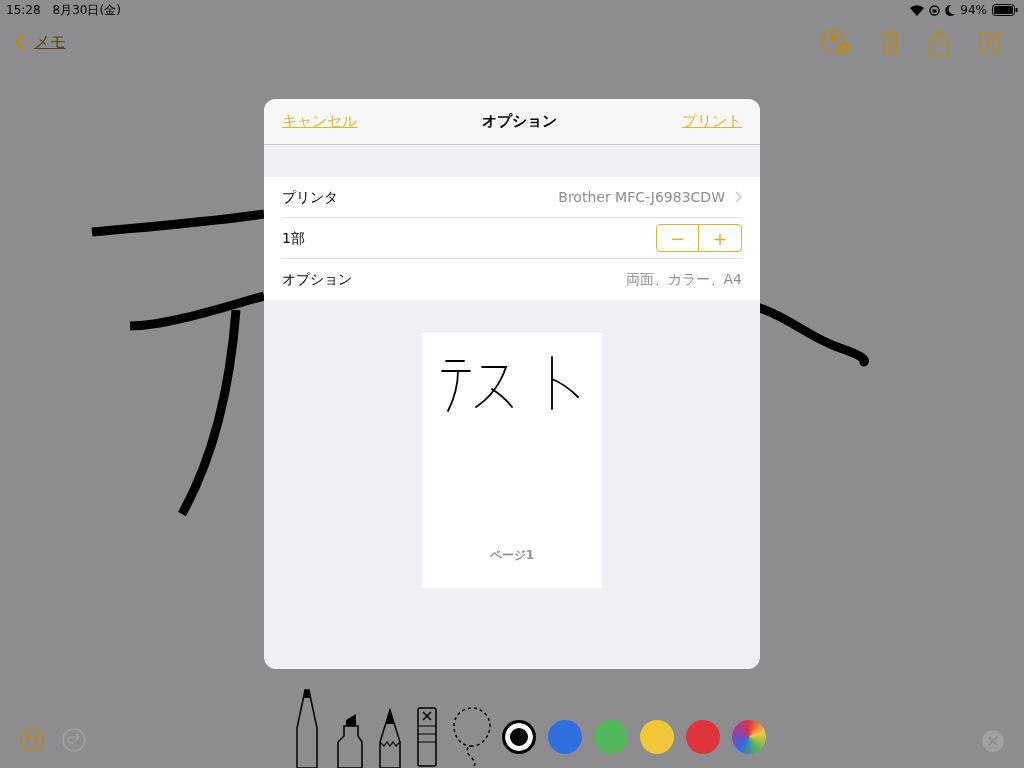  I want to click on trash-icon, so click(890, 42).